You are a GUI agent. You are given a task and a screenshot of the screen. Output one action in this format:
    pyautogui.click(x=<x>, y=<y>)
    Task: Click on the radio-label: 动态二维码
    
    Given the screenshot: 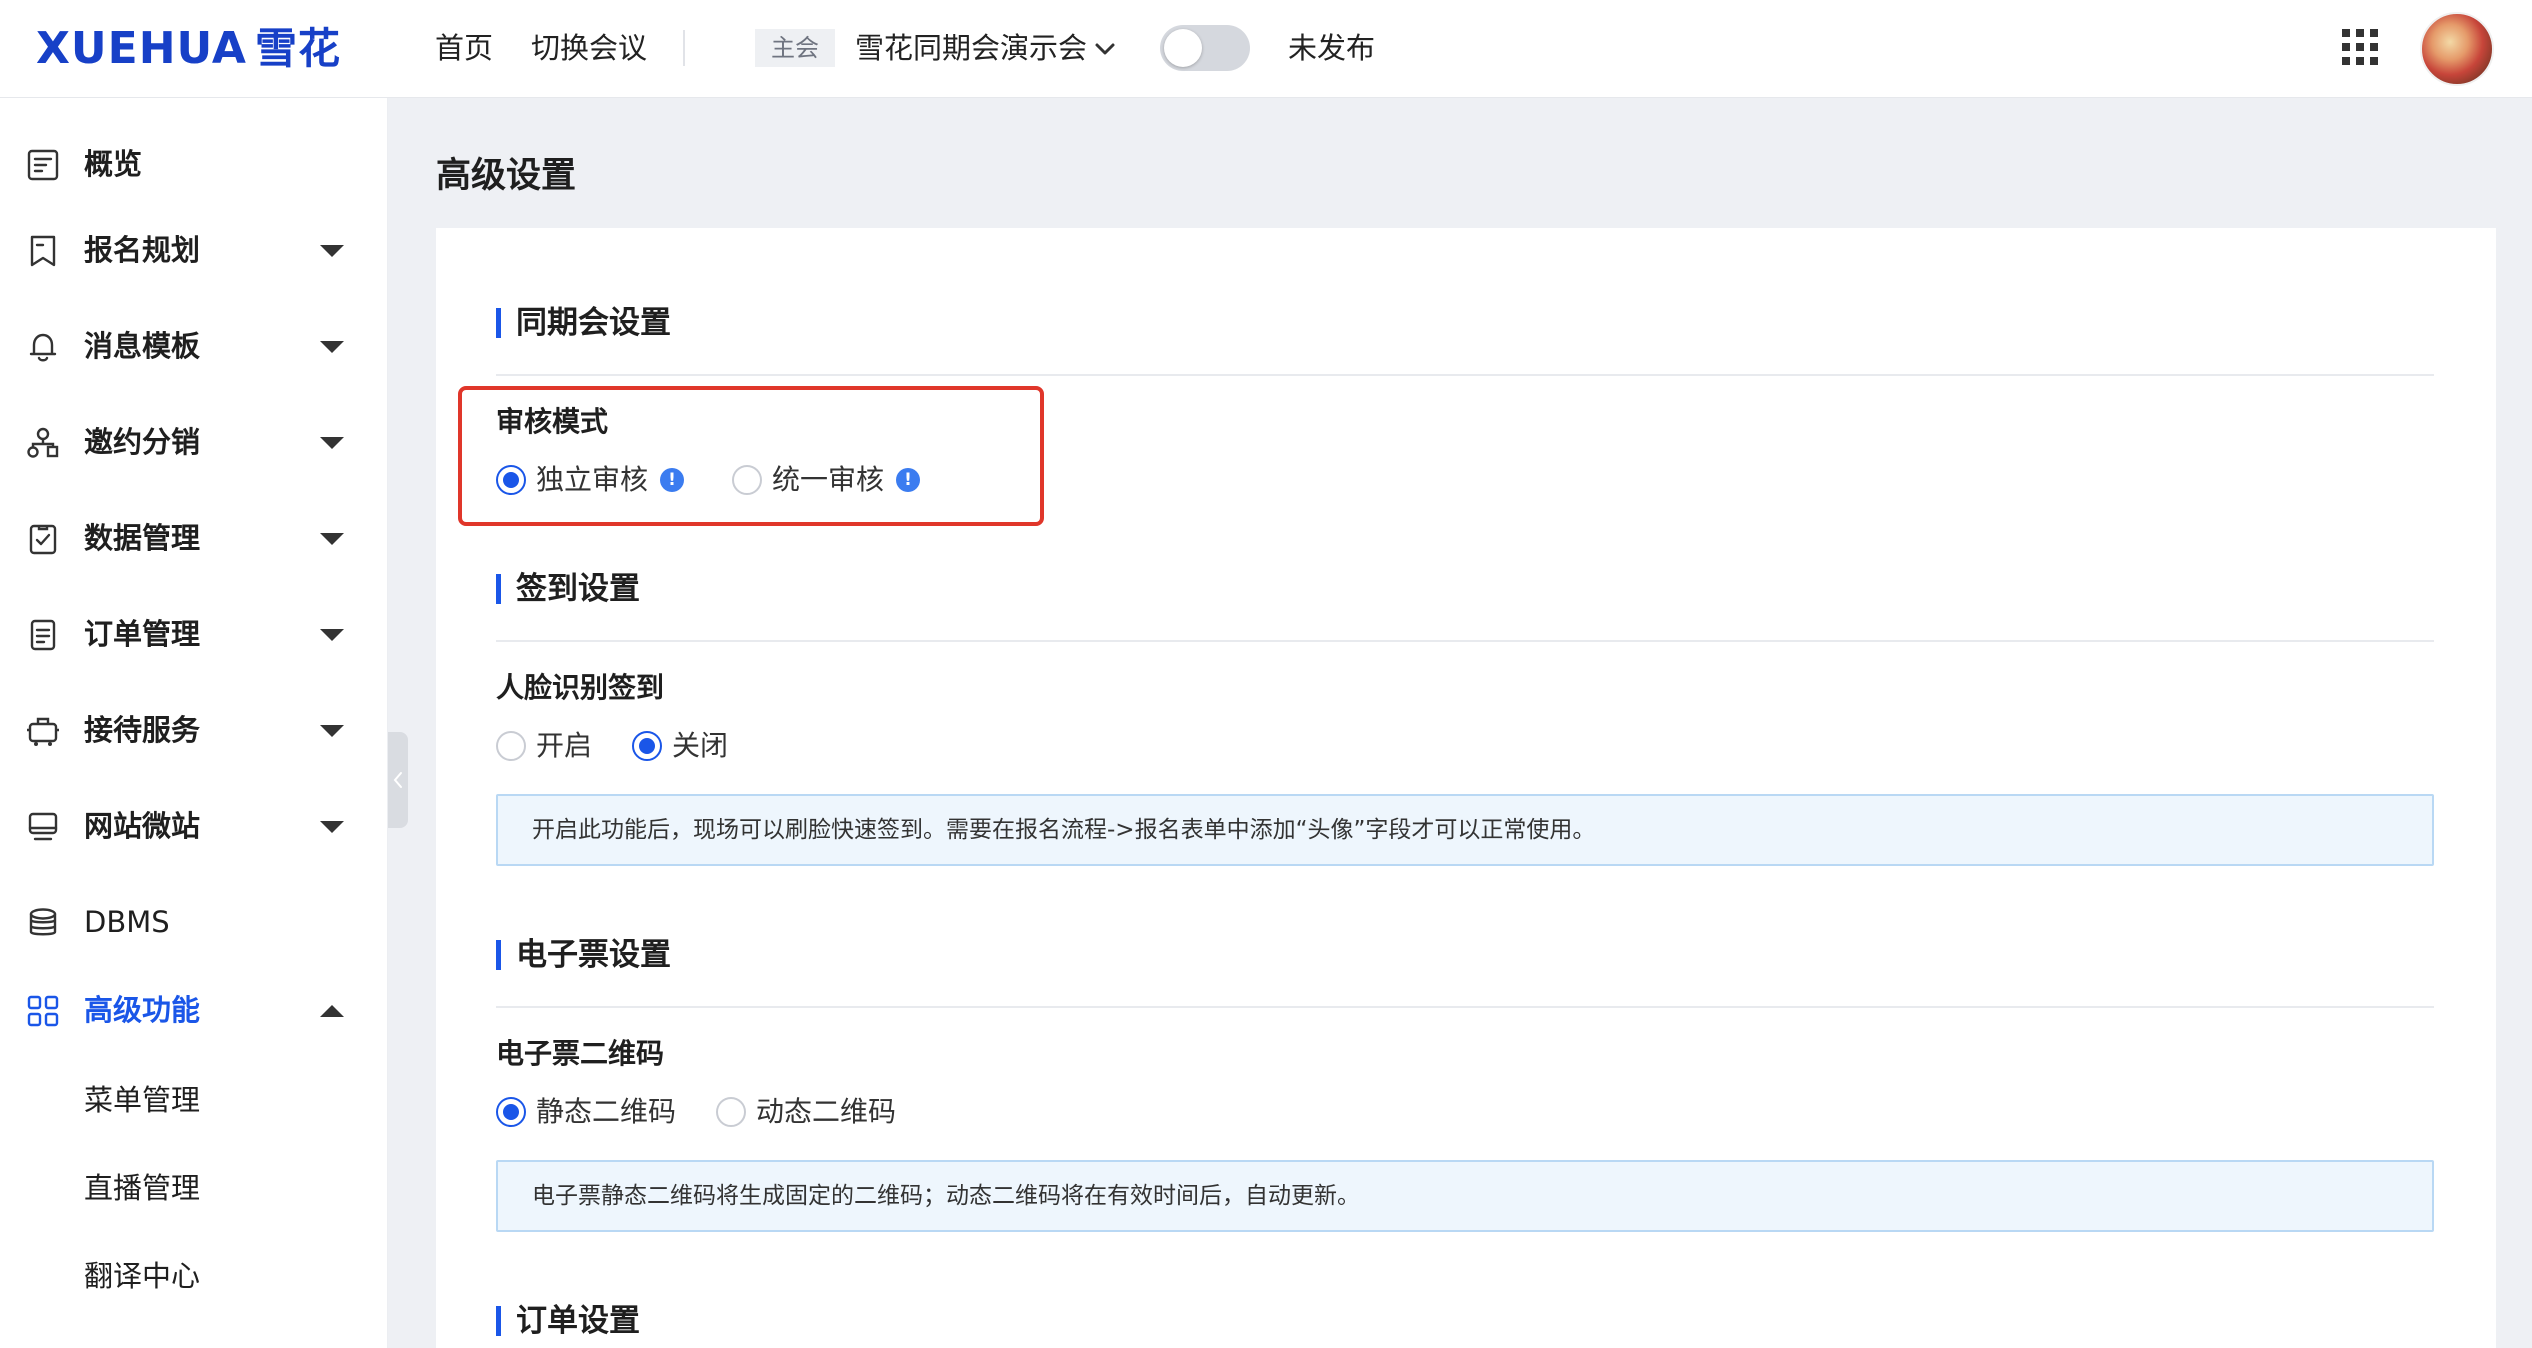 What is the action you would take?
    pyautogui.click(x=826, y=1111)
    